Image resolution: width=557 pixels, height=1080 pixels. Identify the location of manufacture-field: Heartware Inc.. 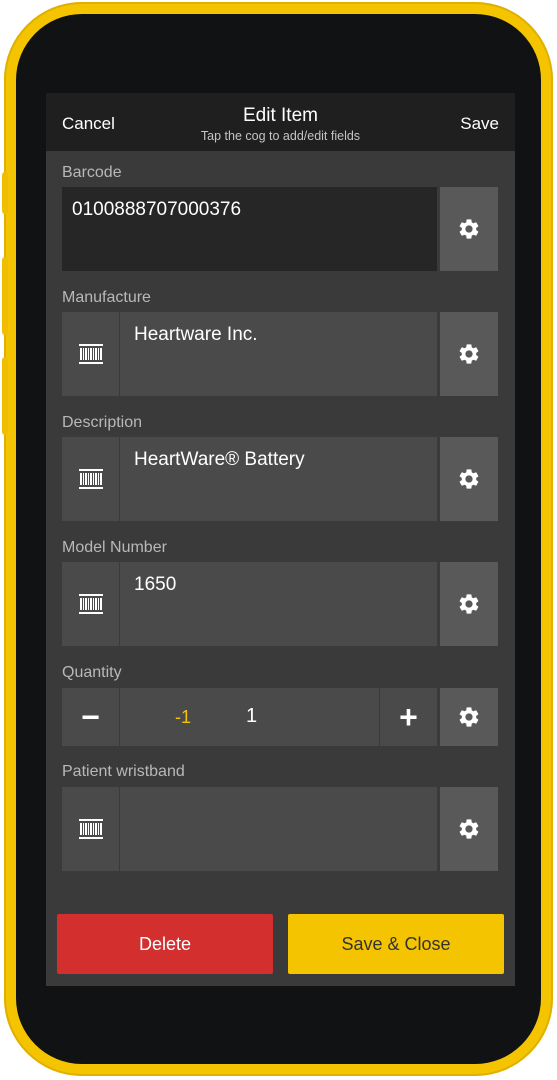
(278, 354).